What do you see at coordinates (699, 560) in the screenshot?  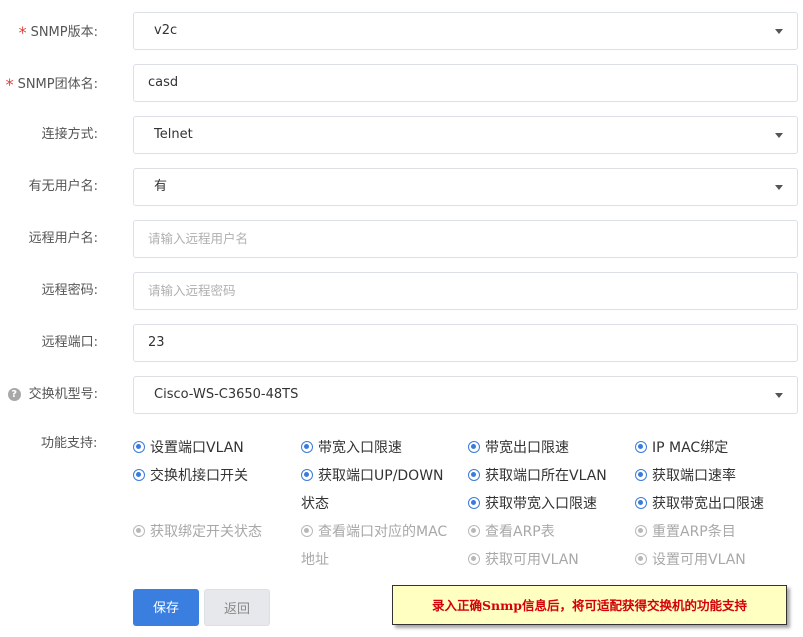 I see `function-option-label: 设置可用VLAN` at bounding box center [699, 560].